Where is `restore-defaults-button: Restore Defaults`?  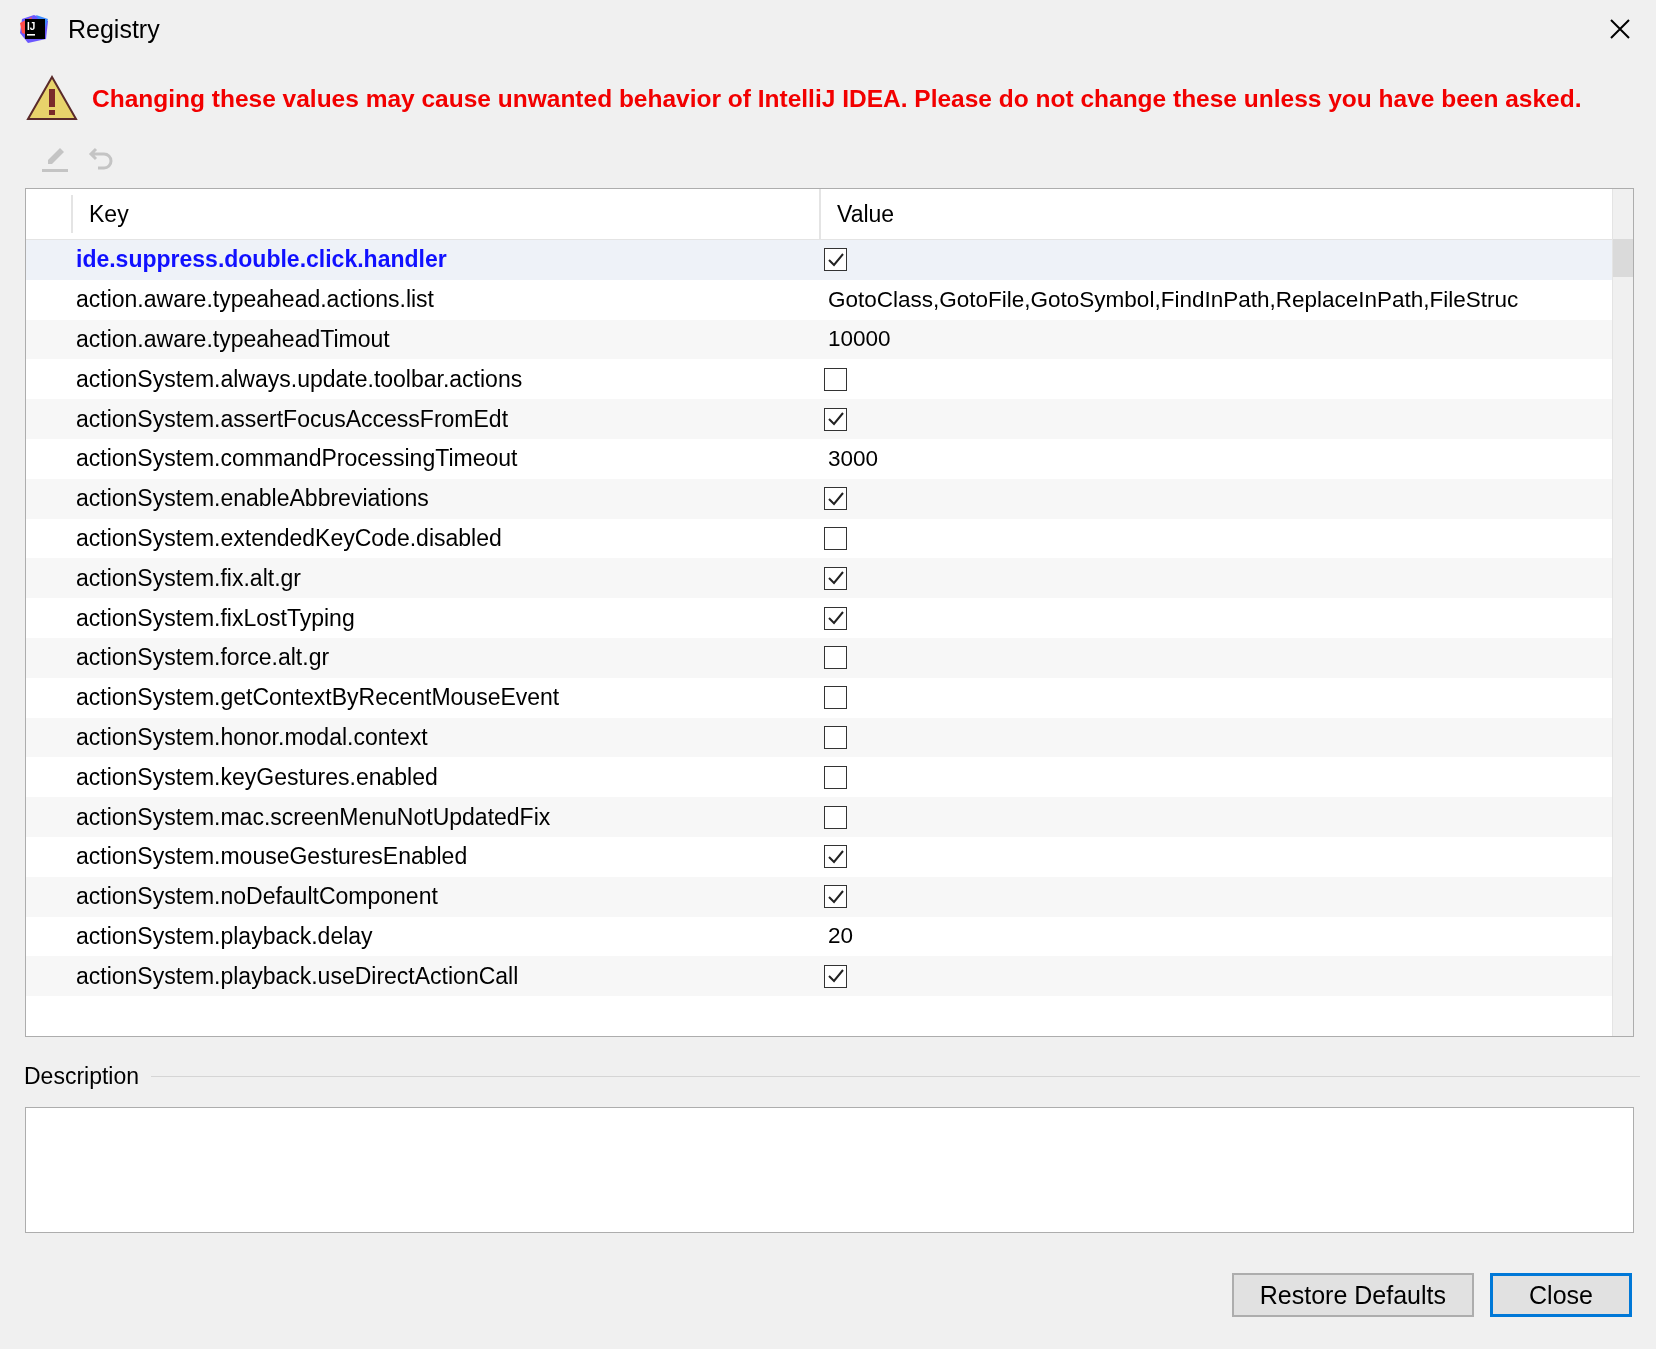 restore-defaults-button: Restore Defaults is located at coordinates (1352, 1295).